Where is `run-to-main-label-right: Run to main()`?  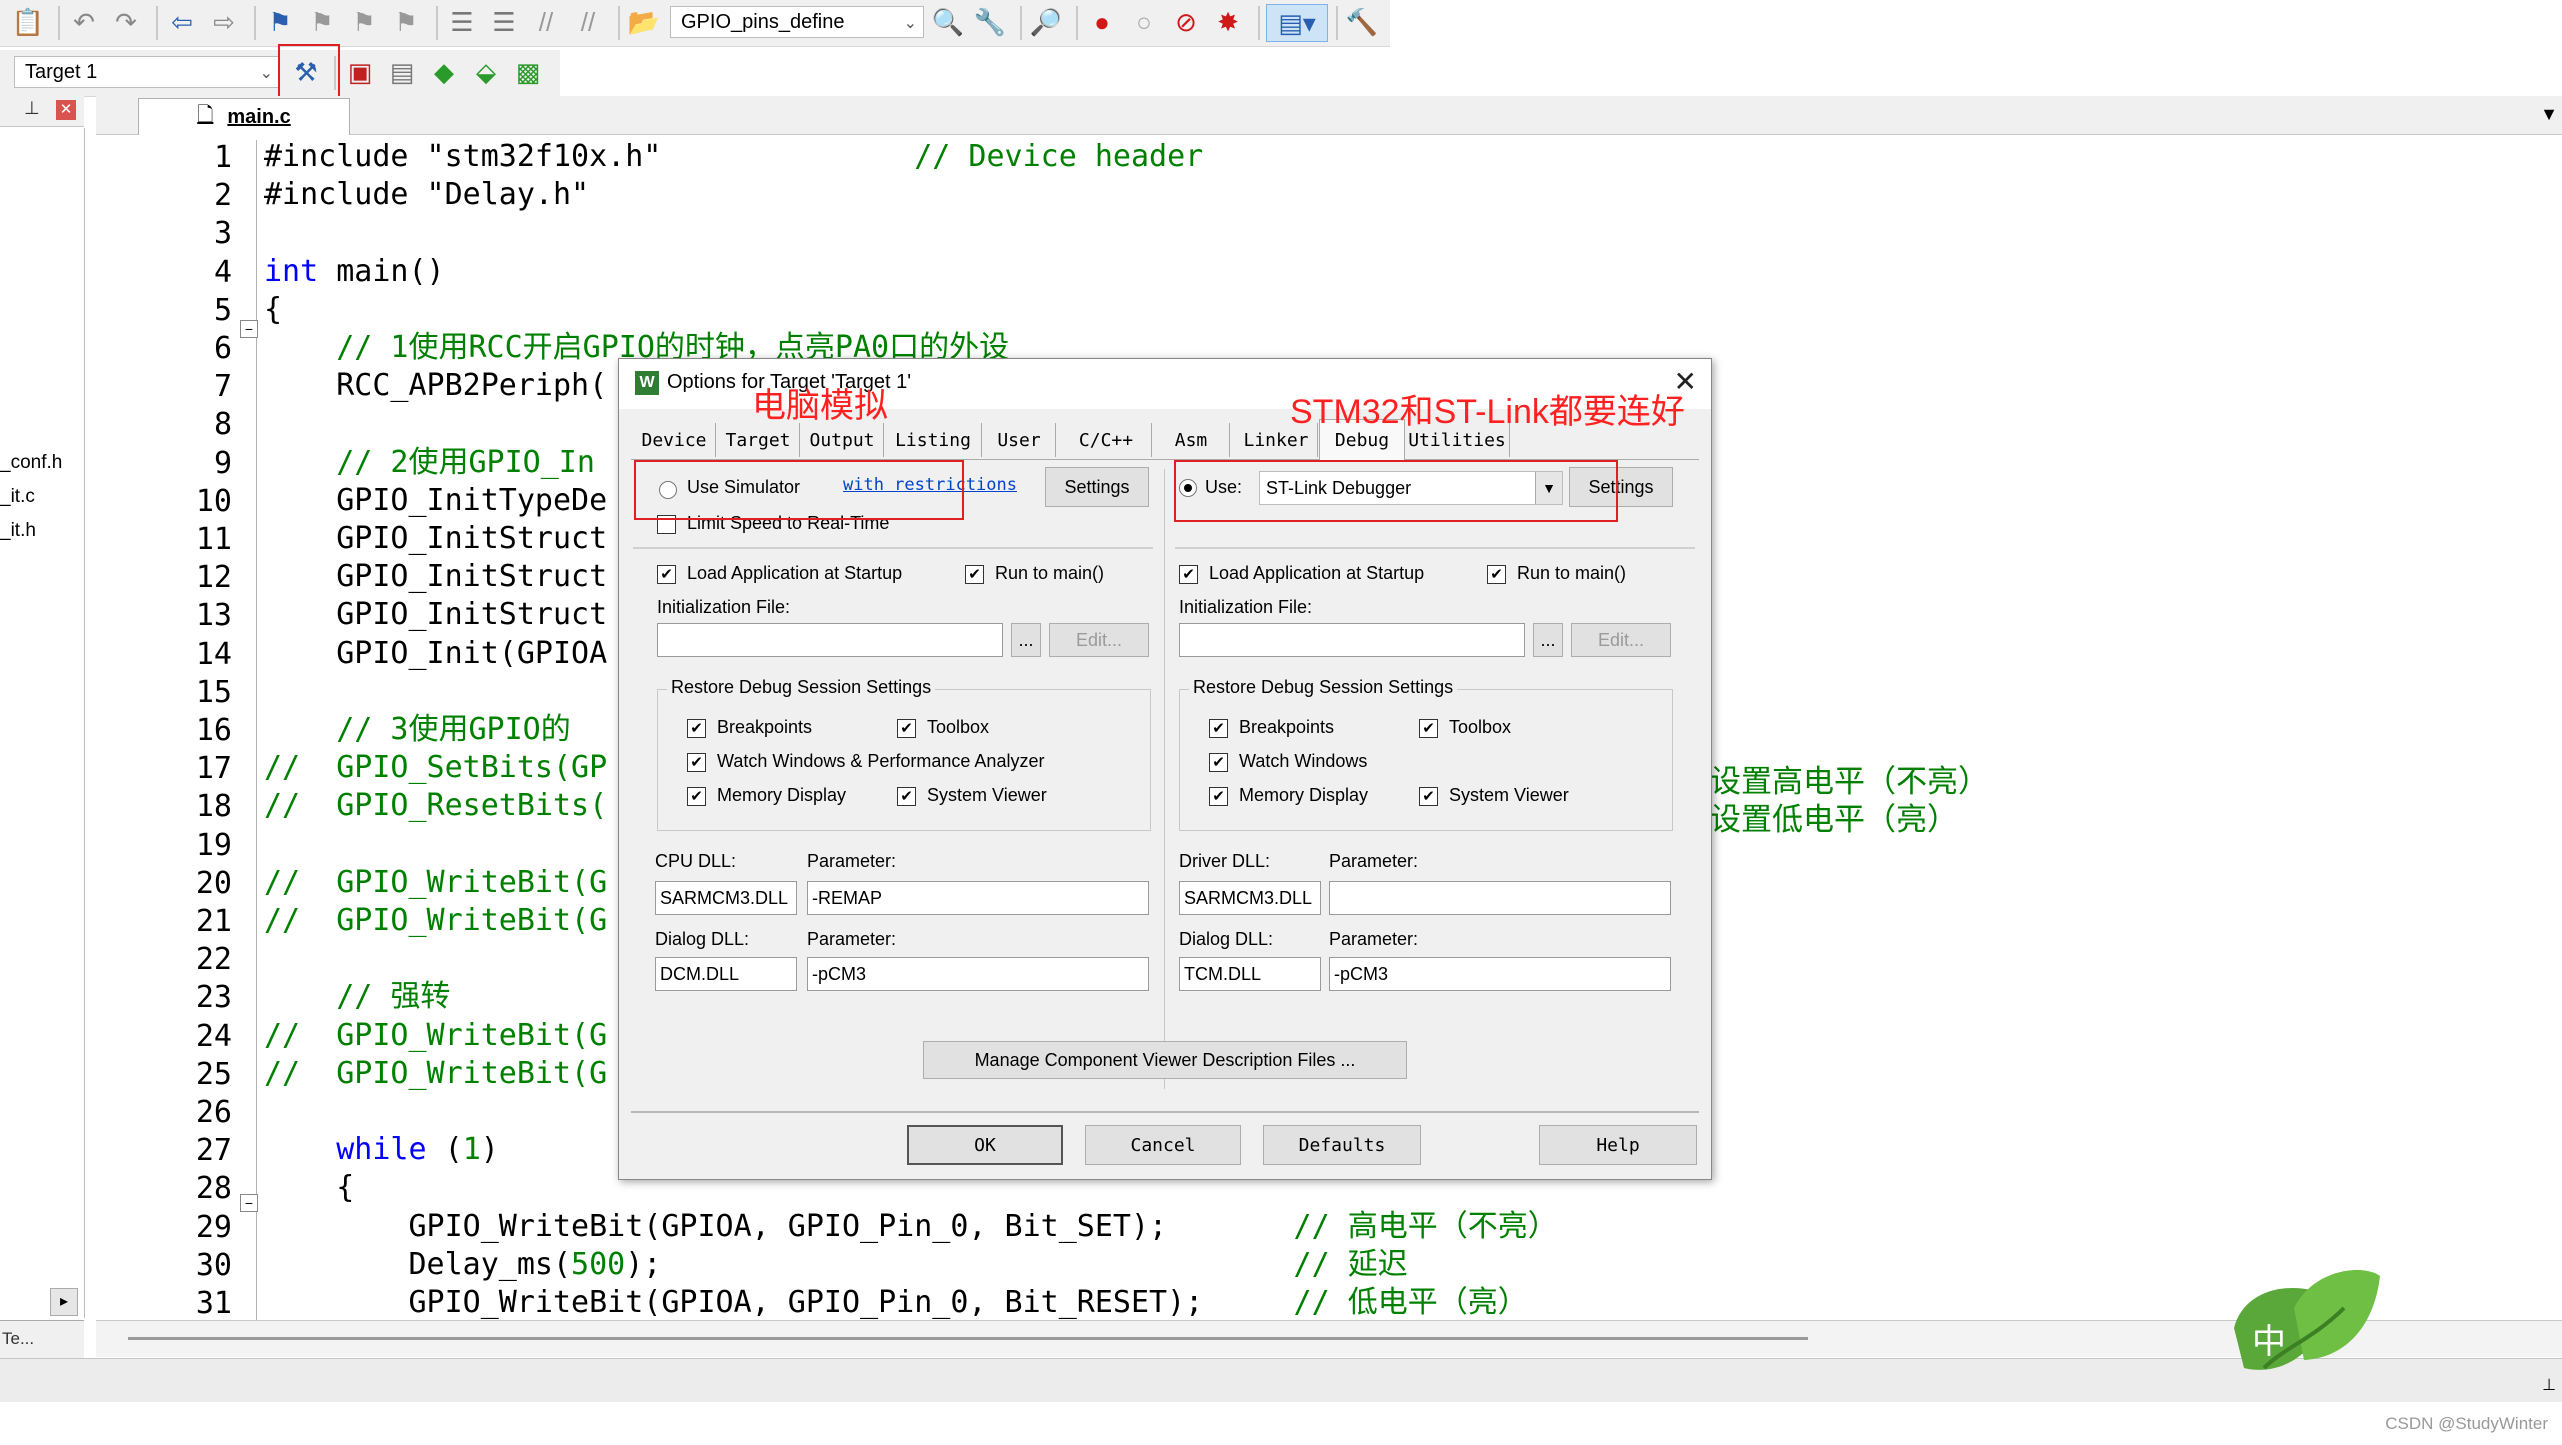
run-to-main-label-right: Run to main() is located at coordinates (1572, 573).